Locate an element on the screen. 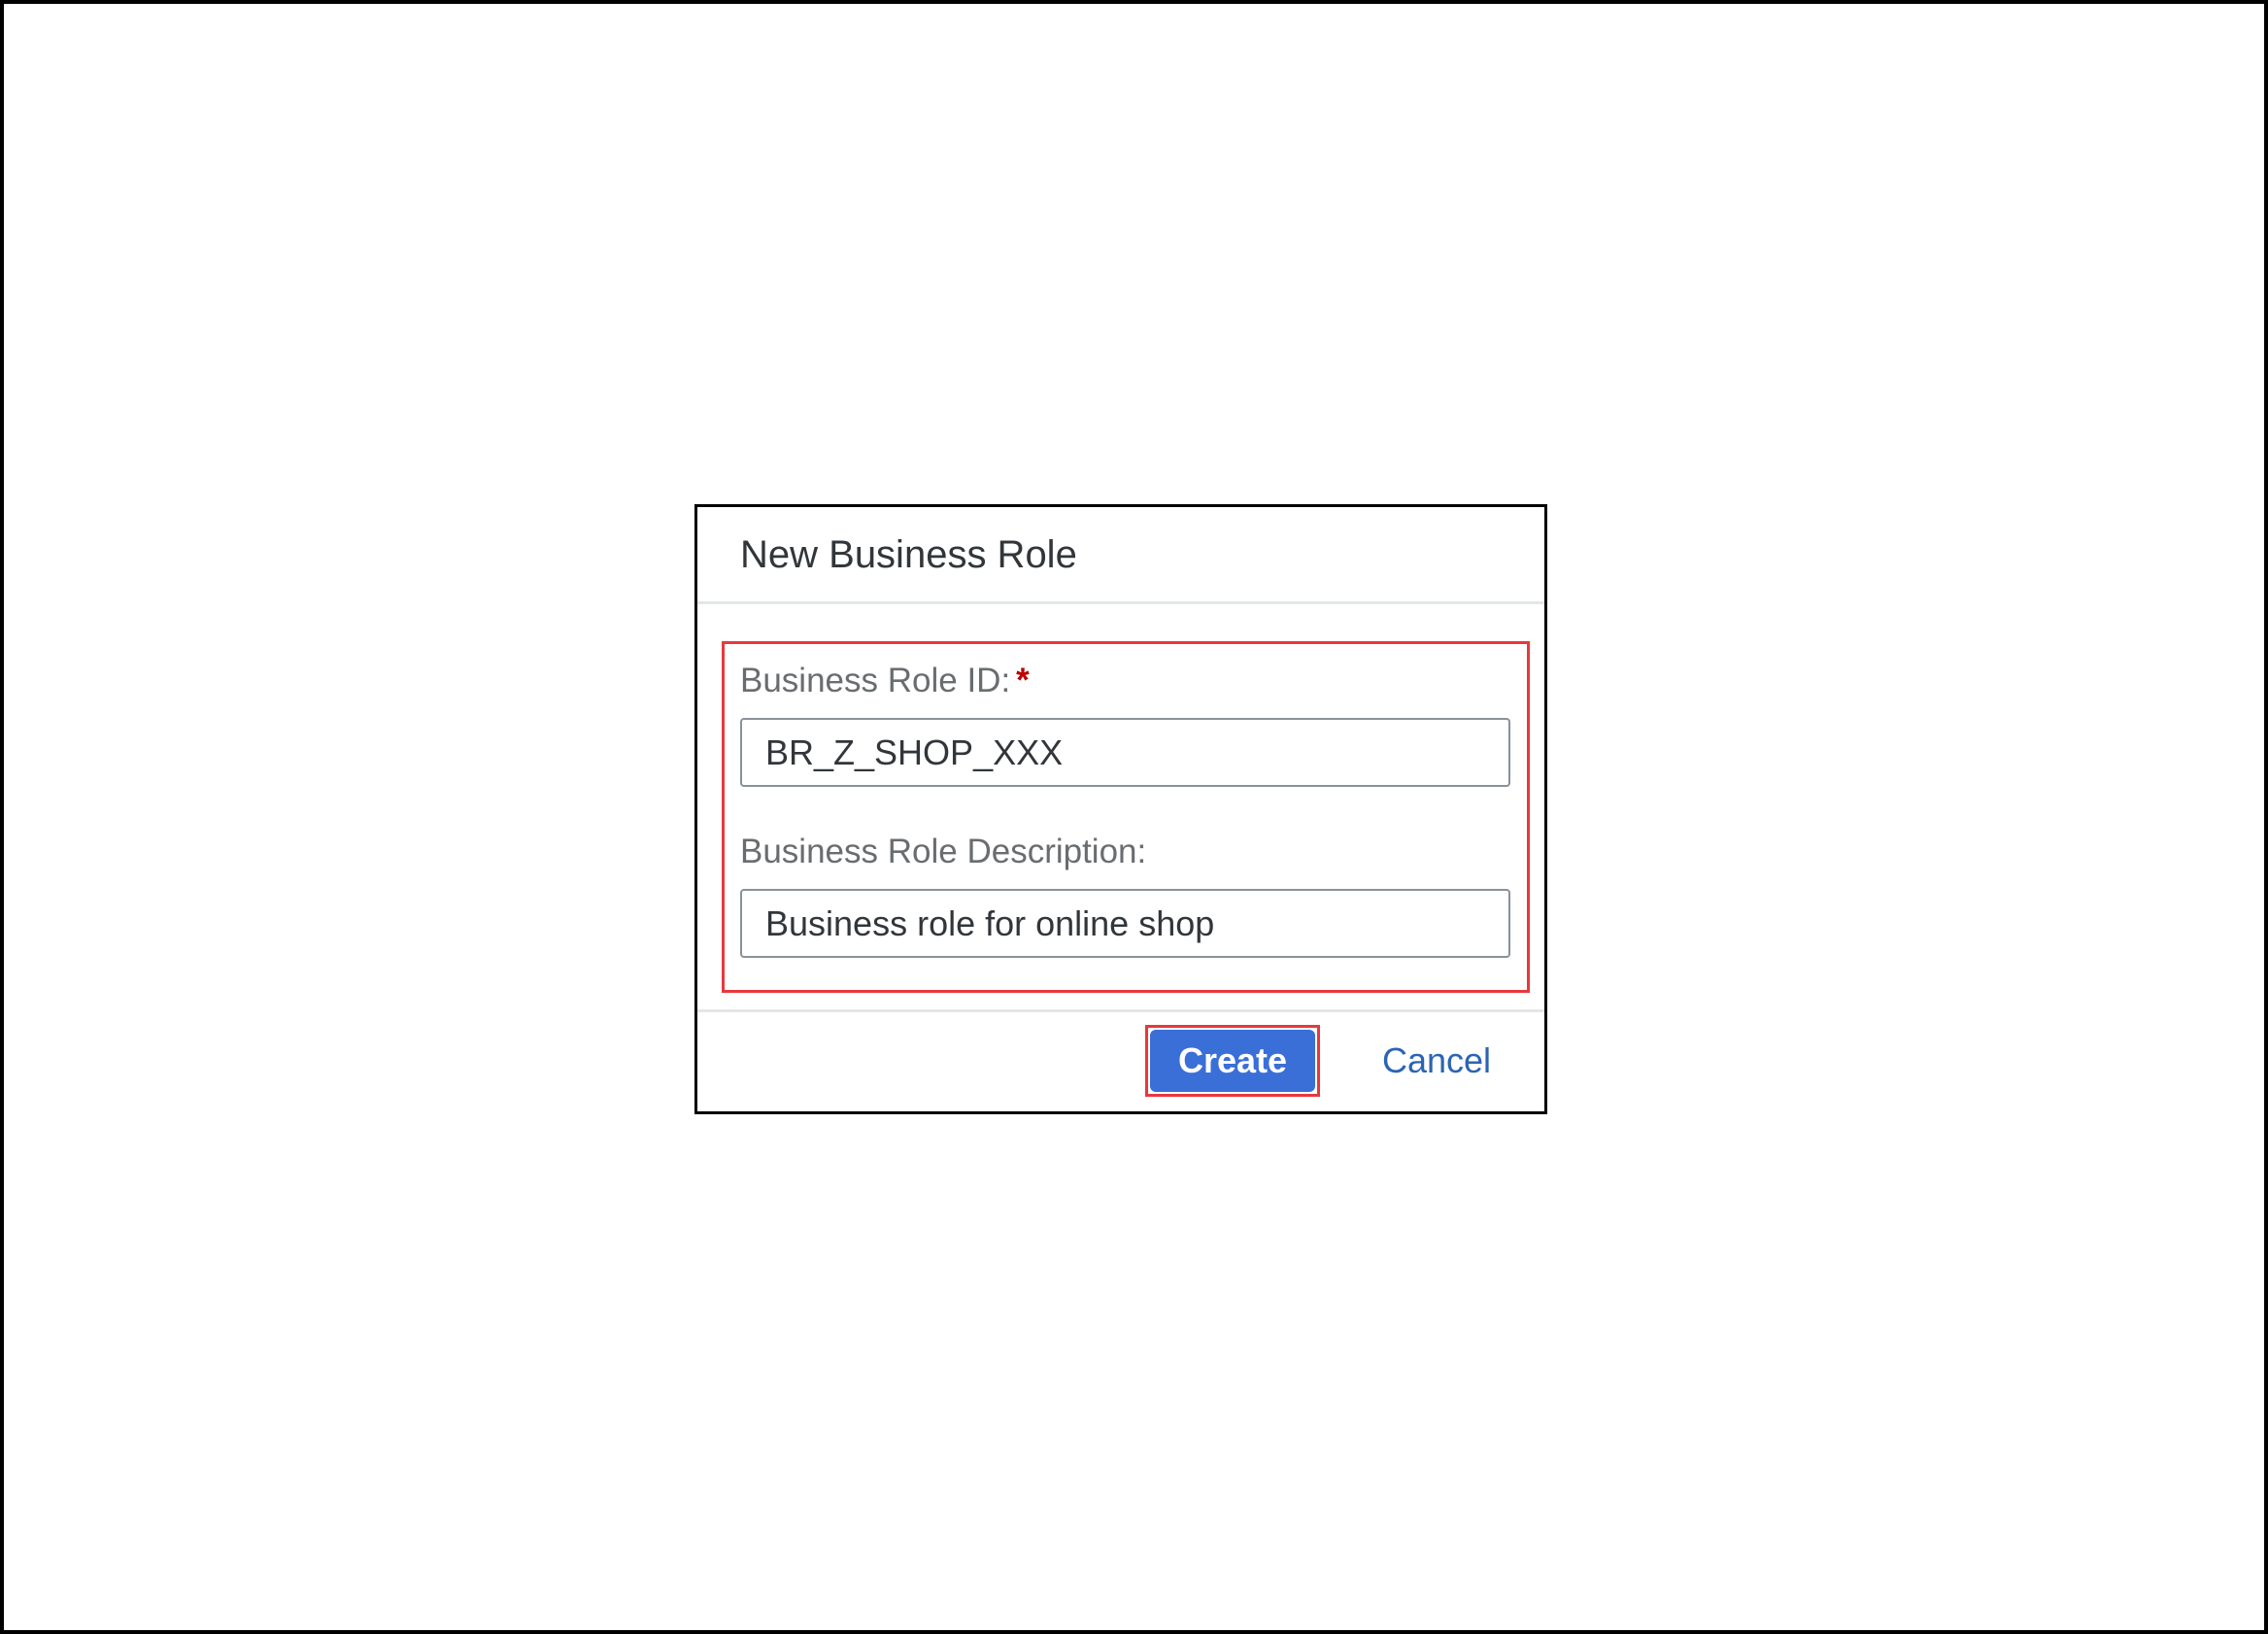 The height and width of the screenshot is (1634, 2268). cancel-button: Cancel is located at coordinates (1436, 1061).